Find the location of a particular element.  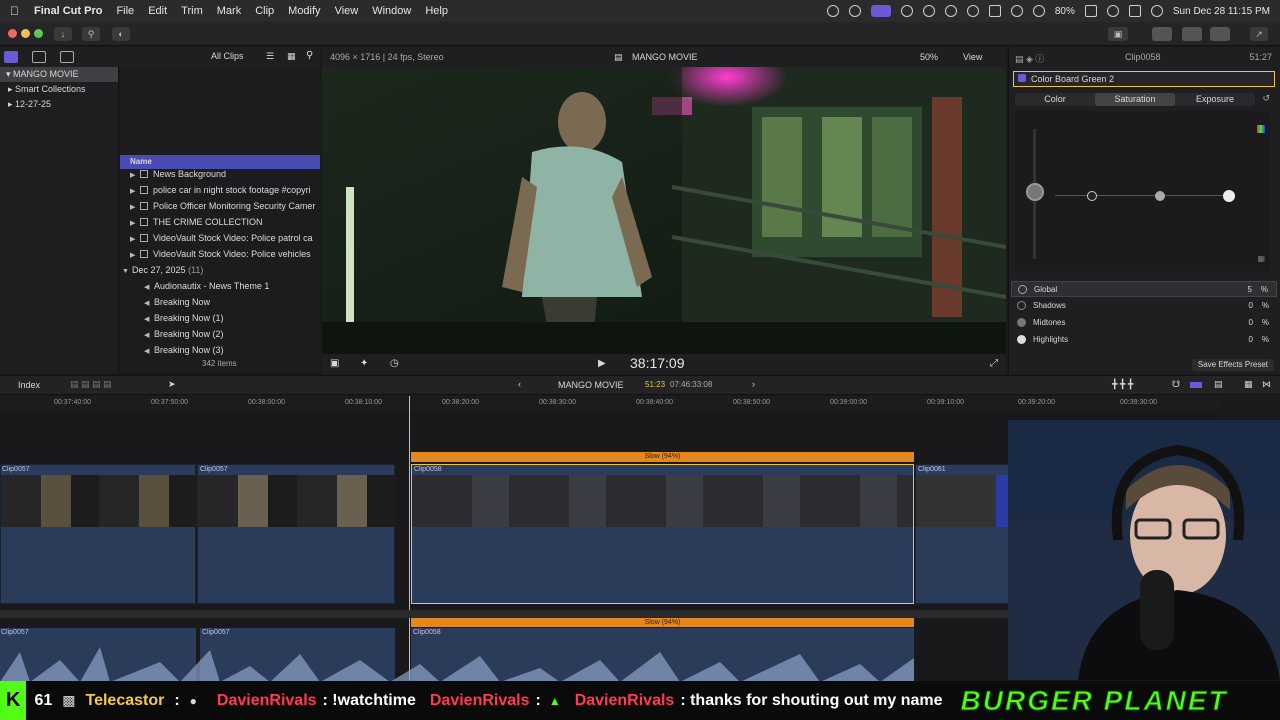

record-icon is located at coordinates (832, 11).